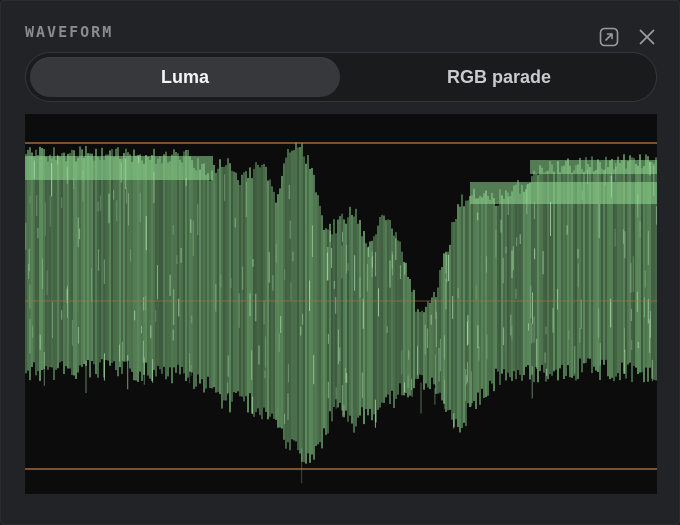  Describe the element at coordinates (119, 168) in the screenshot. I see `waveform-highlight-band` at that location.